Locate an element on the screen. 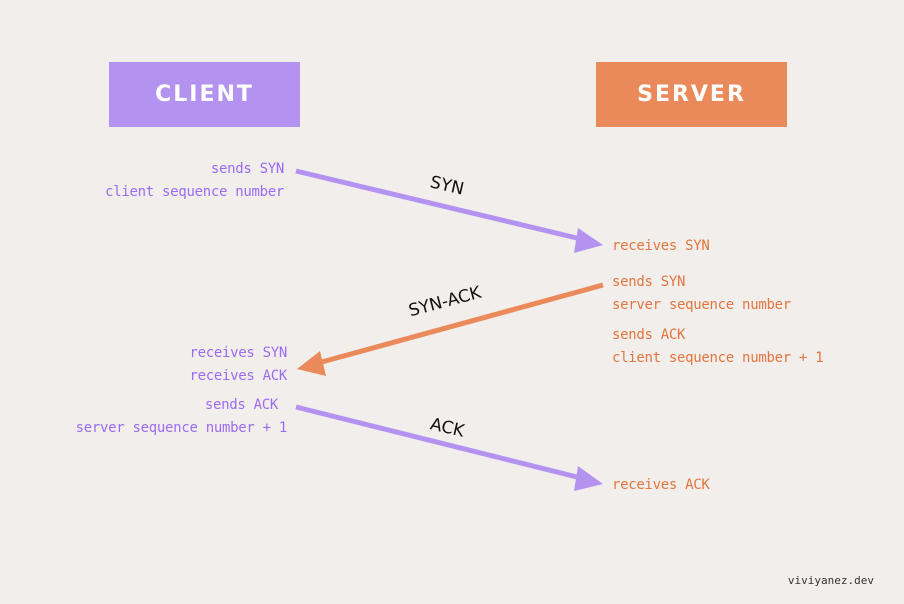  credit: viviyanez.dev is located at coordinates (830, 580).